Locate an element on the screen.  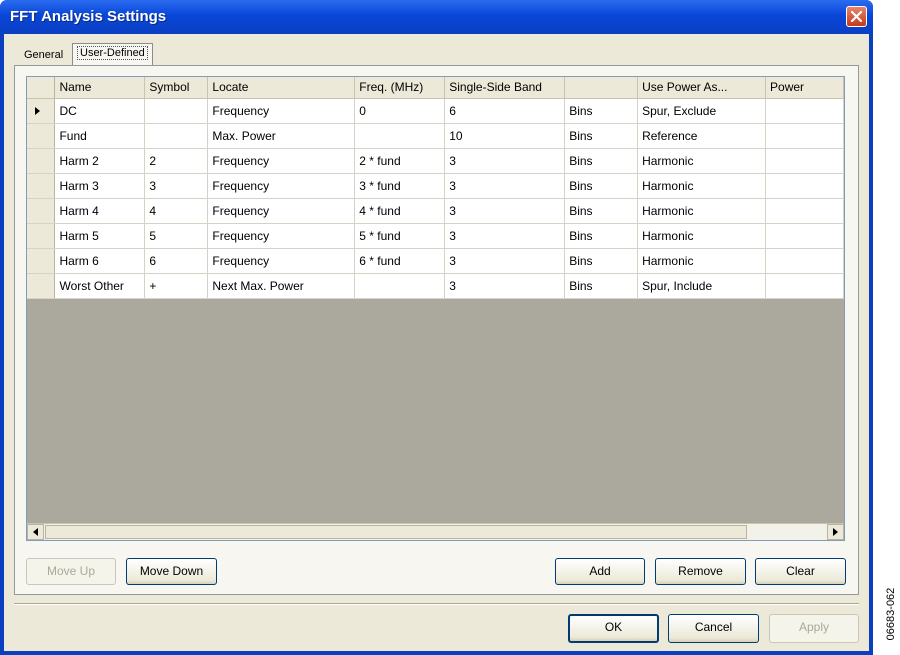
table-cell: Harm 4 is located at coordinates (100, 211).